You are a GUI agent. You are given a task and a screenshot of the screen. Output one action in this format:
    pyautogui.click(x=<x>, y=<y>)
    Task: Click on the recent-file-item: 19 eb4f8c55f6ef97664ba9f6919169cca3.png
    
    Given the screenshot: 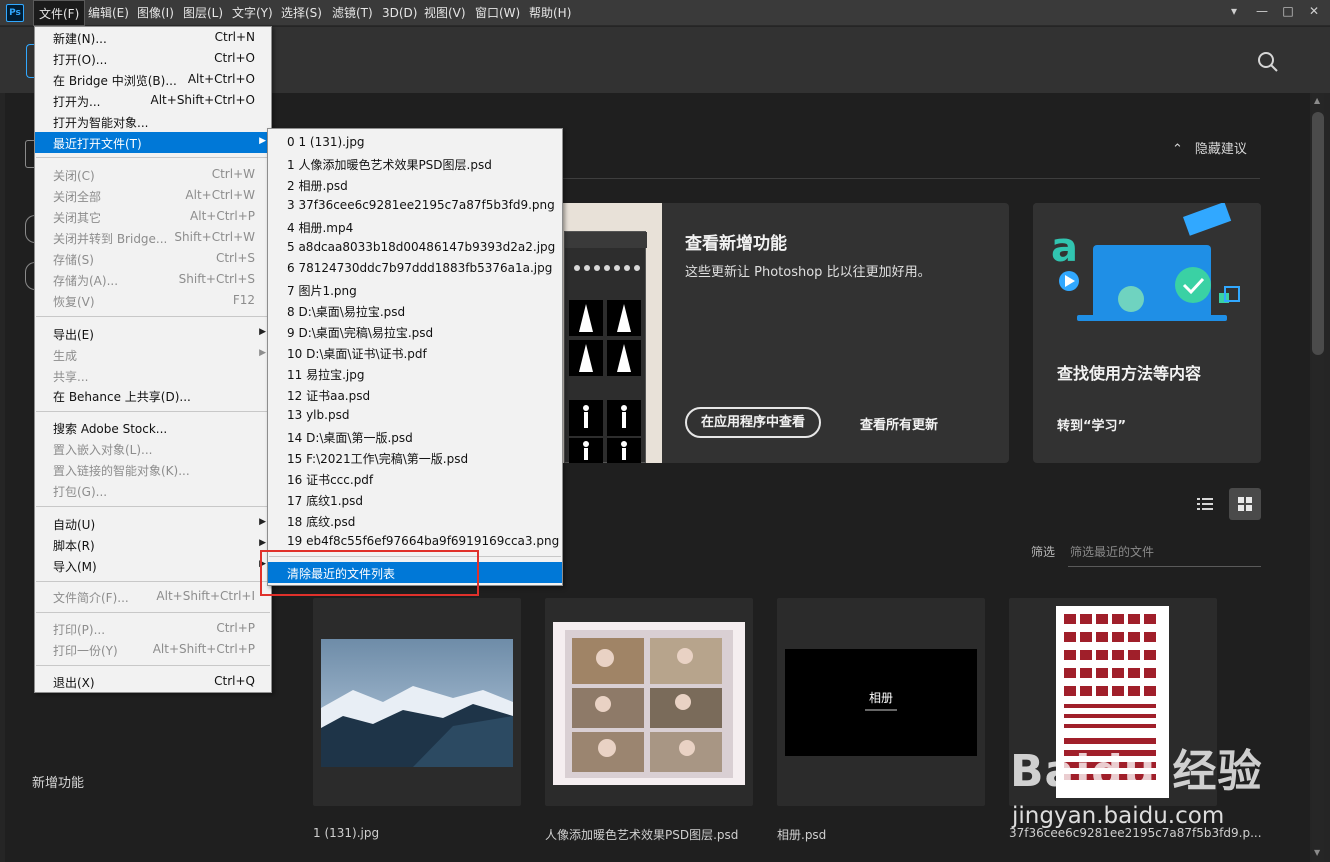 What is the action you would take?
    pyautogui.click(x=415, y=541)
    